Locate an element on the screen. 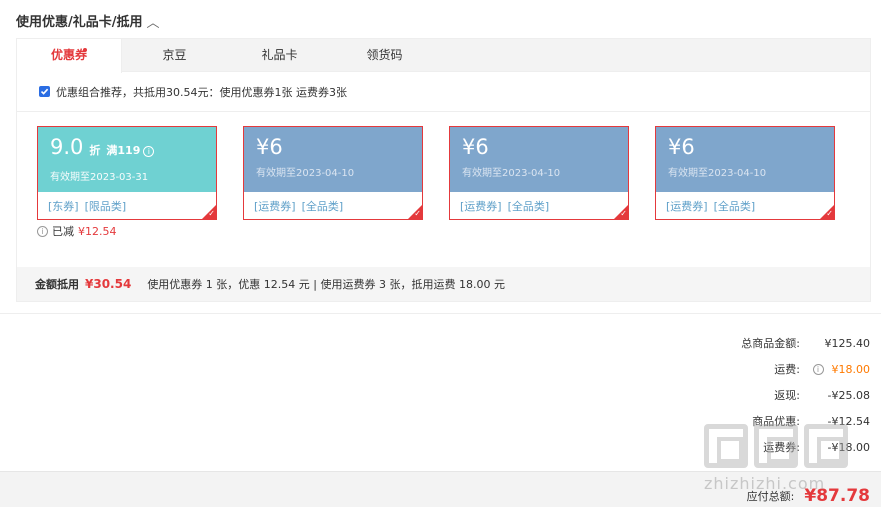 Image resolution: width=881 pixels, height=507 pixels. section-header: 使用优惠/礼品卡/抵用 ︿ is located at coordinates (88, 21).